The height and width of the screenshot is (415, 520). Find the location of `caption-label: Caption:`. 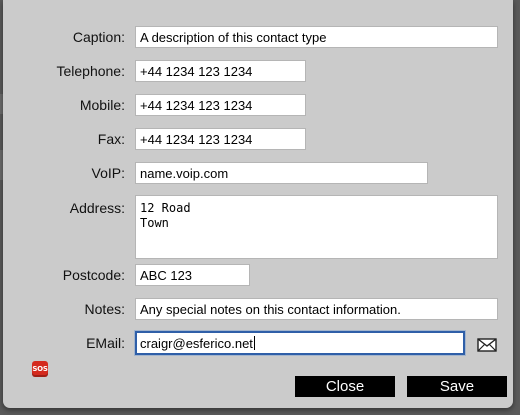

caption-label: Caption: is located at coordinates (98, 37).